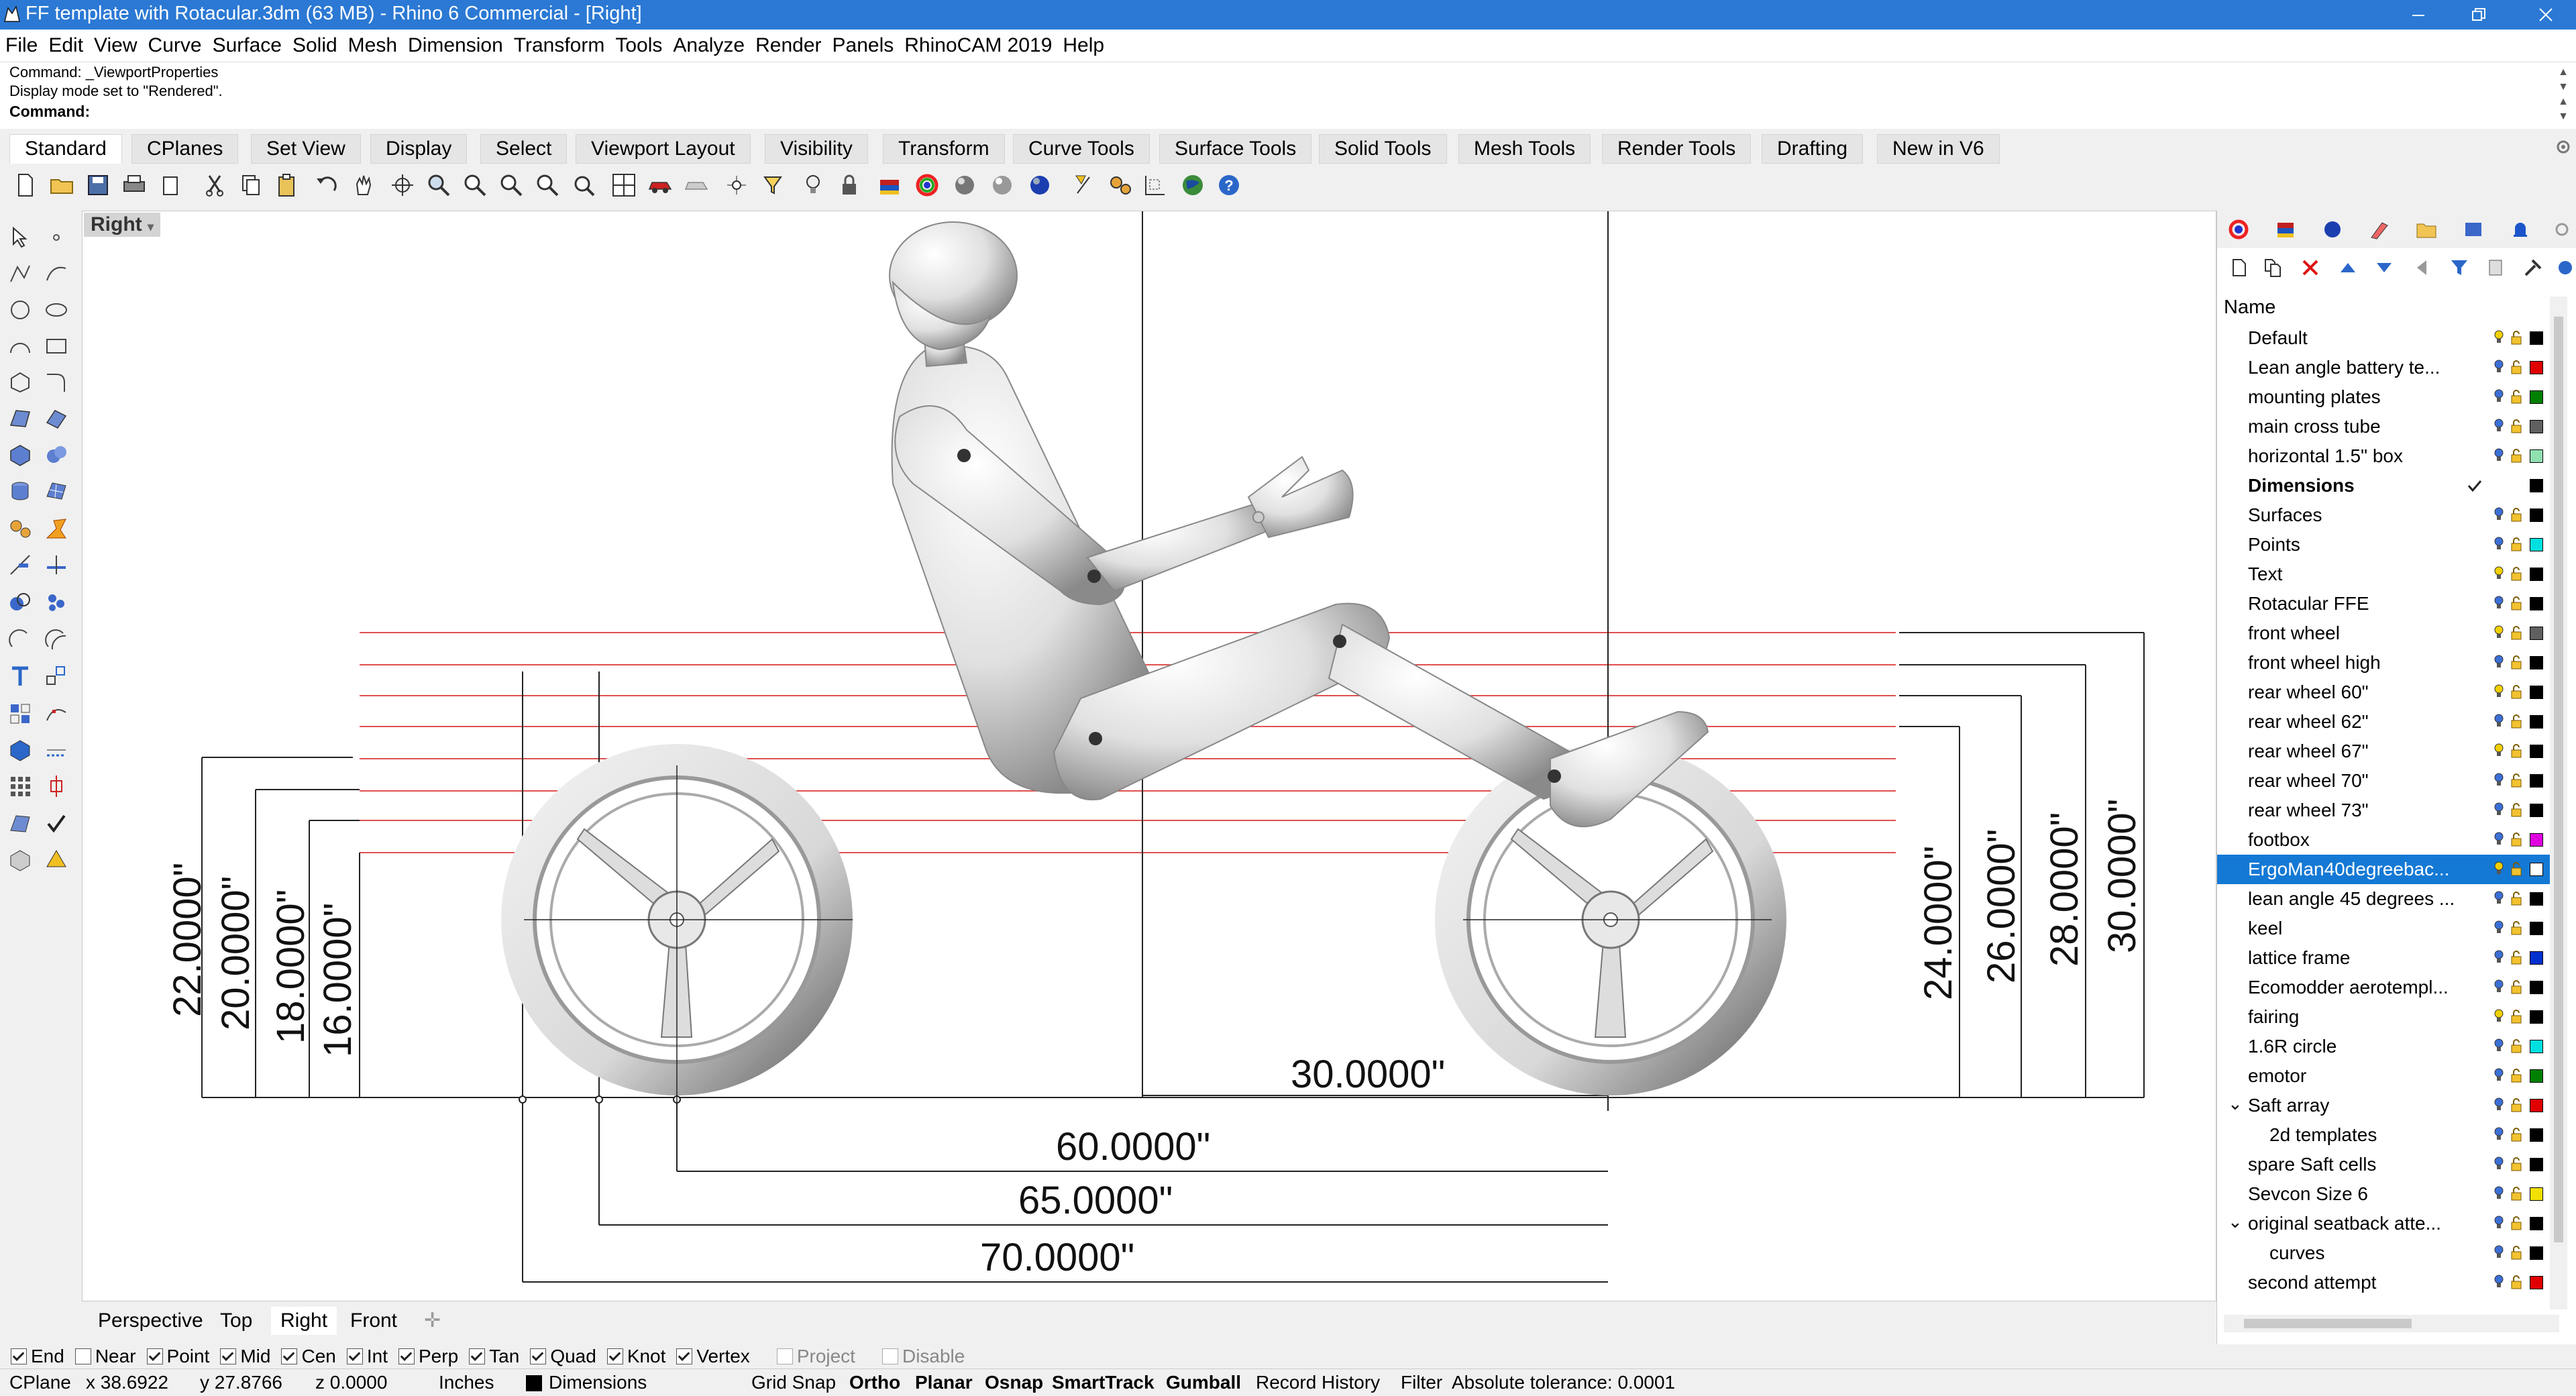 This screenshot has width=2576, height=1396. Describe the element at coordinates (2368, 1164) in the screenshot. I see `layer-name: spare Saft cells` at that location.